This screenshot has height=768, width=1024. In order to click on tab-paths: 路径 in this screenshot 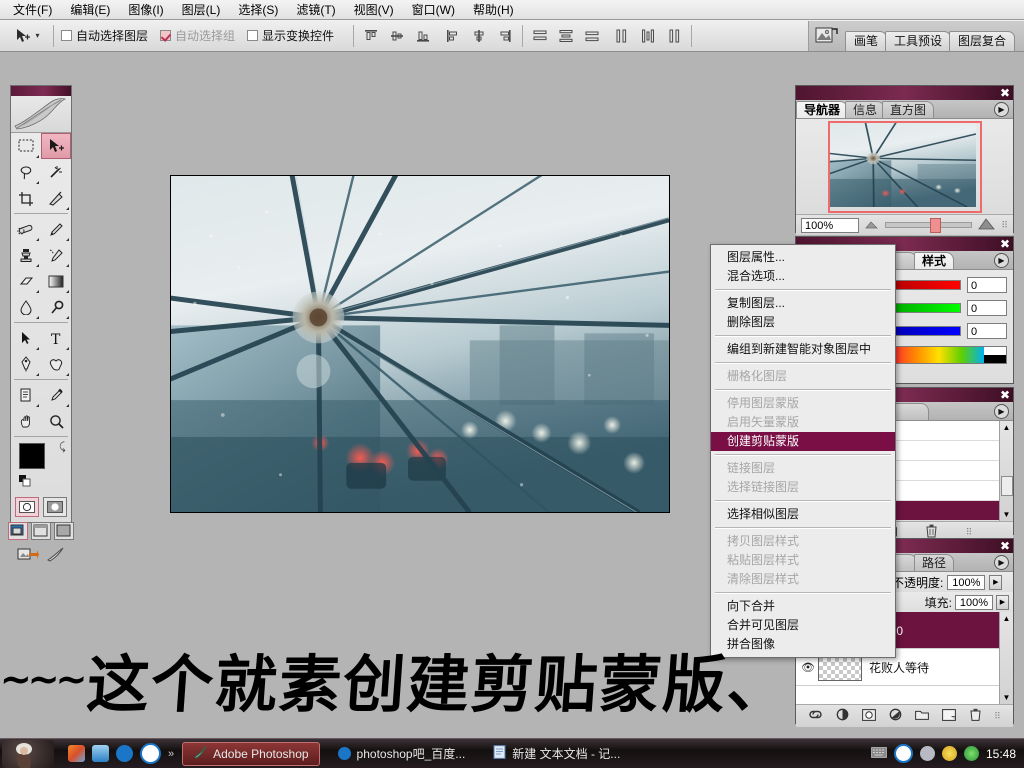, I will do `click(934, 562)`.